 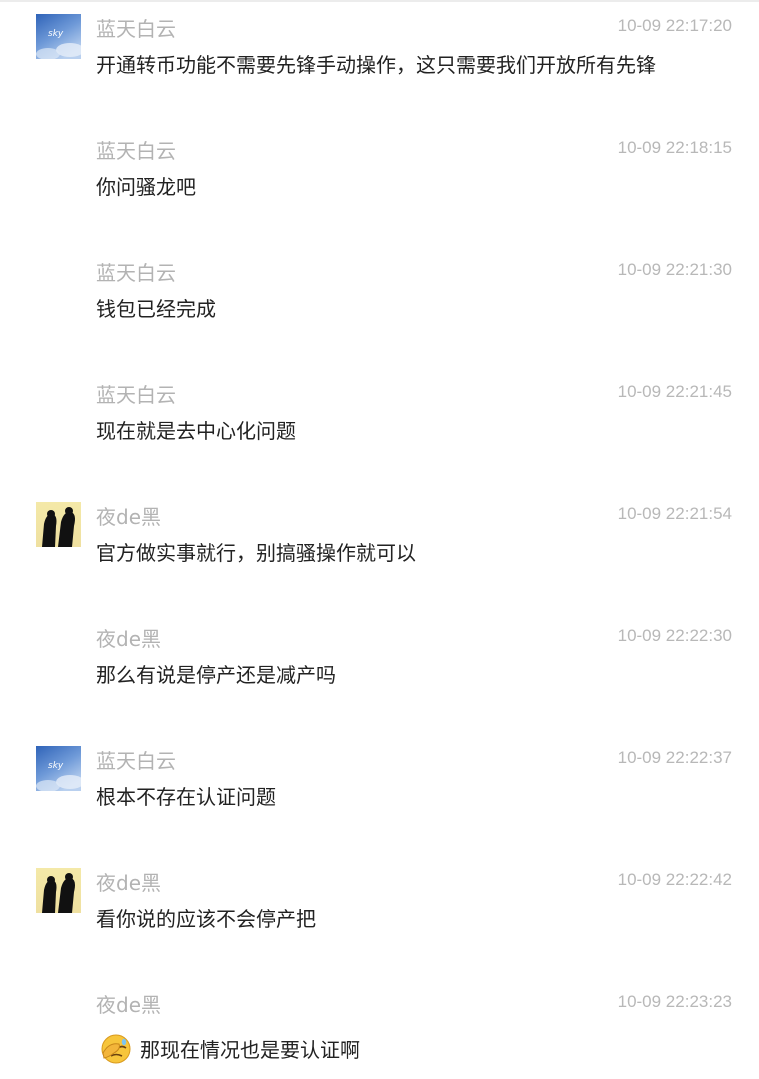 What do you see at coordinates (674, 879) in the screenshot?
I see `message-timestamp: 10-09 22:22:42` at bounding box center [674, 879].